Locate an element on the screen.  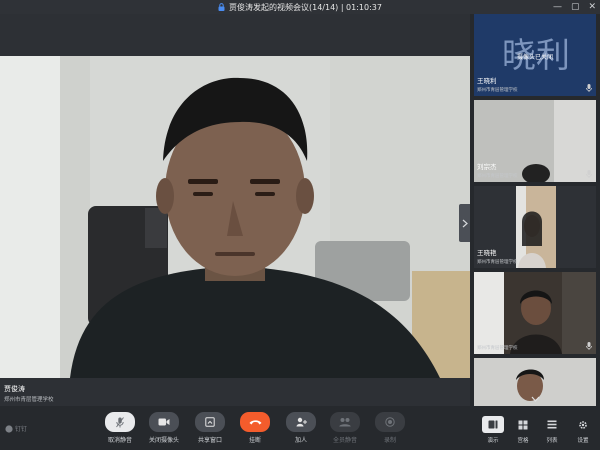
settings-button is located at coordinates (583, 424).